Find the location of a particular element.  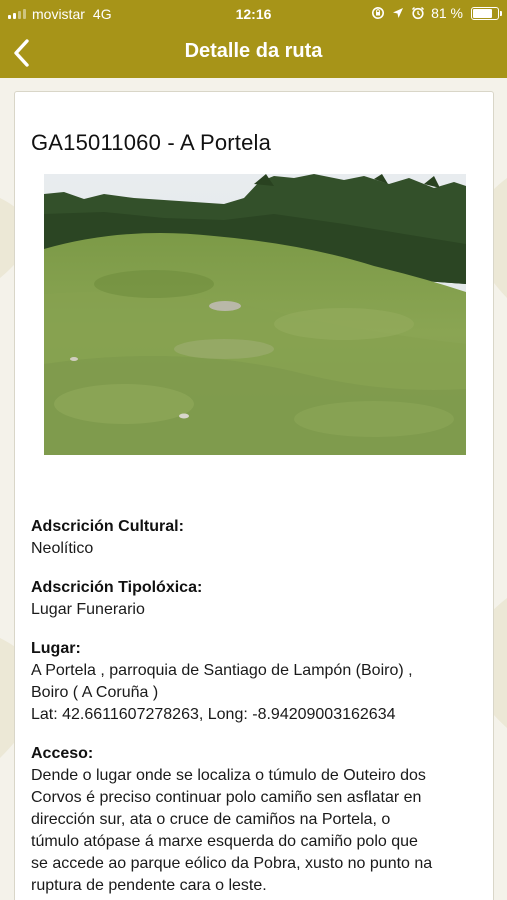

rotation-lock-icon is located at coordinates (378, 13).